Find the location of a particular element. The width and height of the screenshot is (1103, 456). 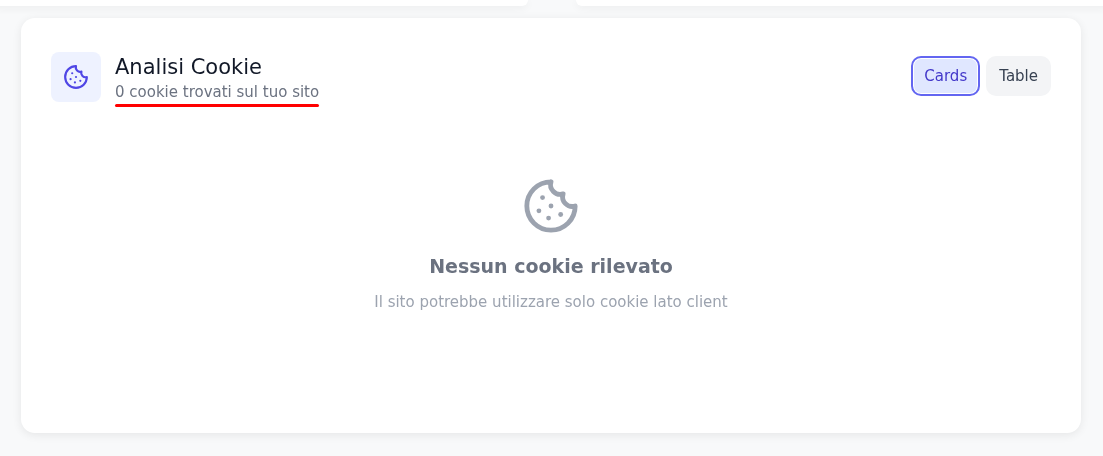

view-tab: Table is located at coordinates (1018, 76).